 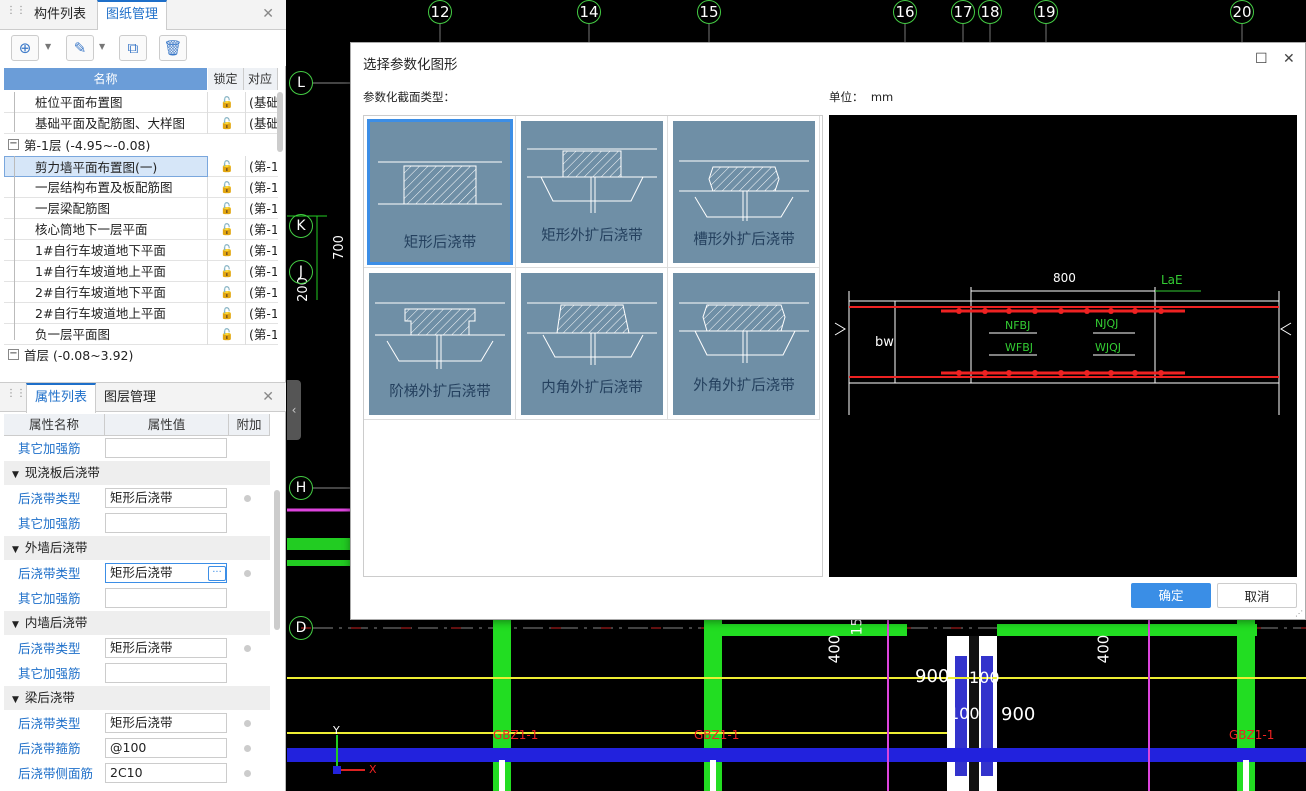 I want to click on row-bubble-L: L, so click(x=301, y=83).